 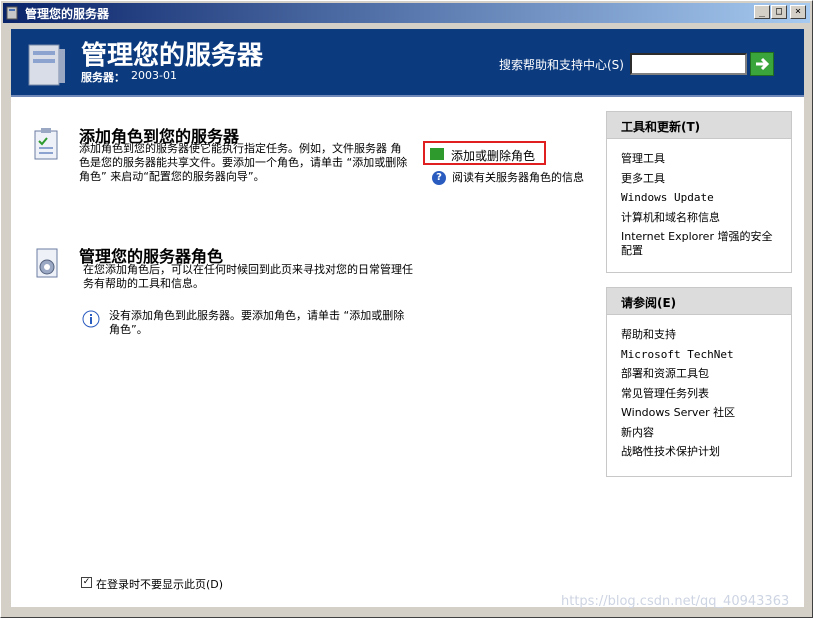 What do you see at coordinates (160, 584) in the screenshot?
I see `dont-show-label: 在登录时不要显示此页(D)` at bounding box center [160, 584].